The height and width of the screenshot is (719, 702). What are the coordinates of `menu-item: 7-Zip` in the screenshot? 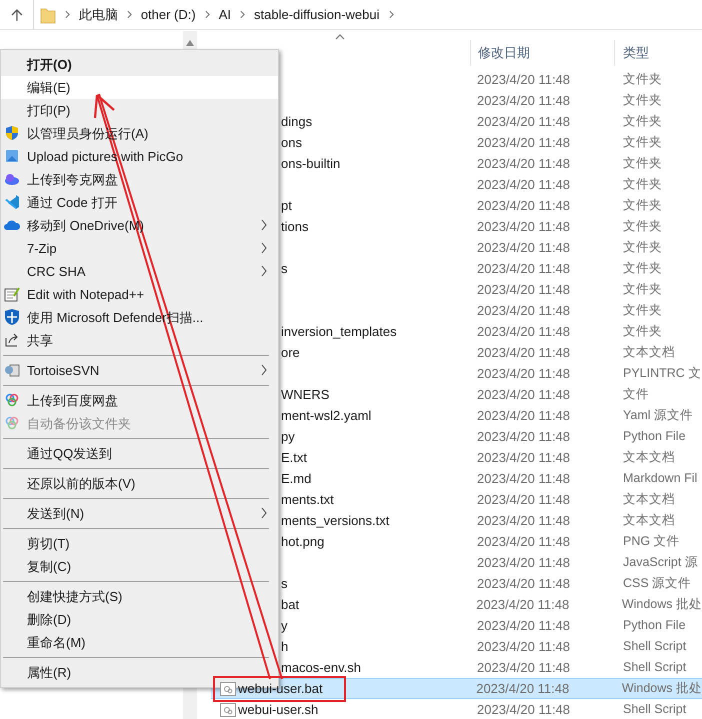 It's located at (139, 248).